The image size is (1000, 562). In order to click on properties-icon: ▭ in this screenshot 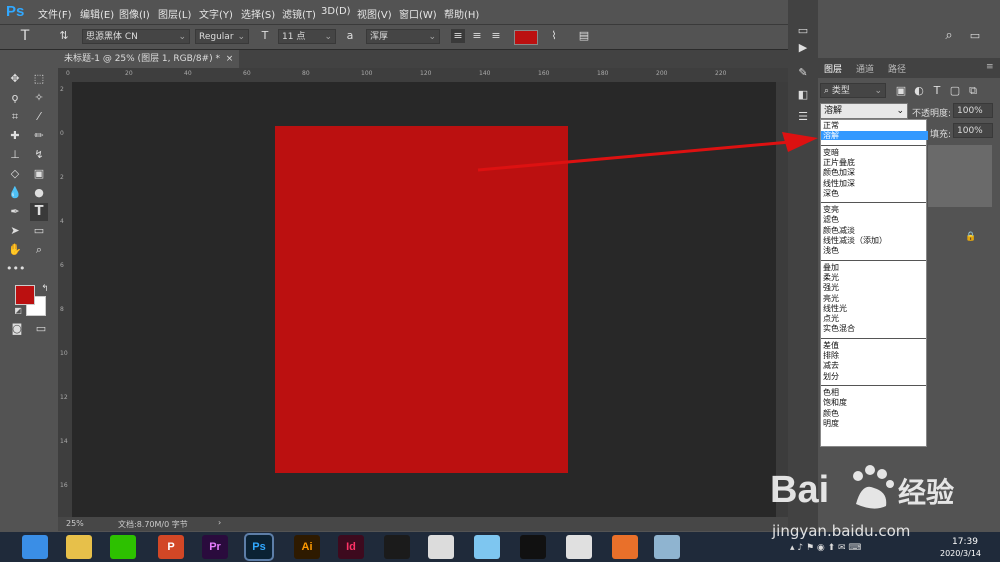, I will do `click(803, 31)`.